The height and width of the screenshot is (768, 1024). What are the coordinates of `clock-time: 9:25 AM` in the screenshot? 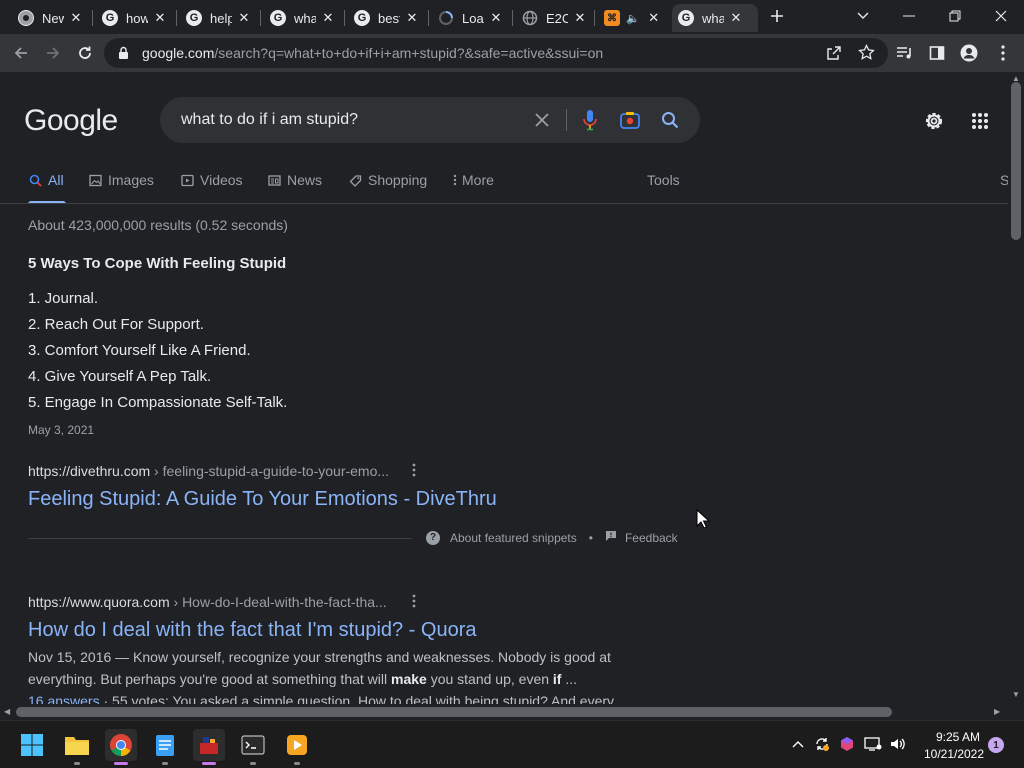 It's located at (958, 737).